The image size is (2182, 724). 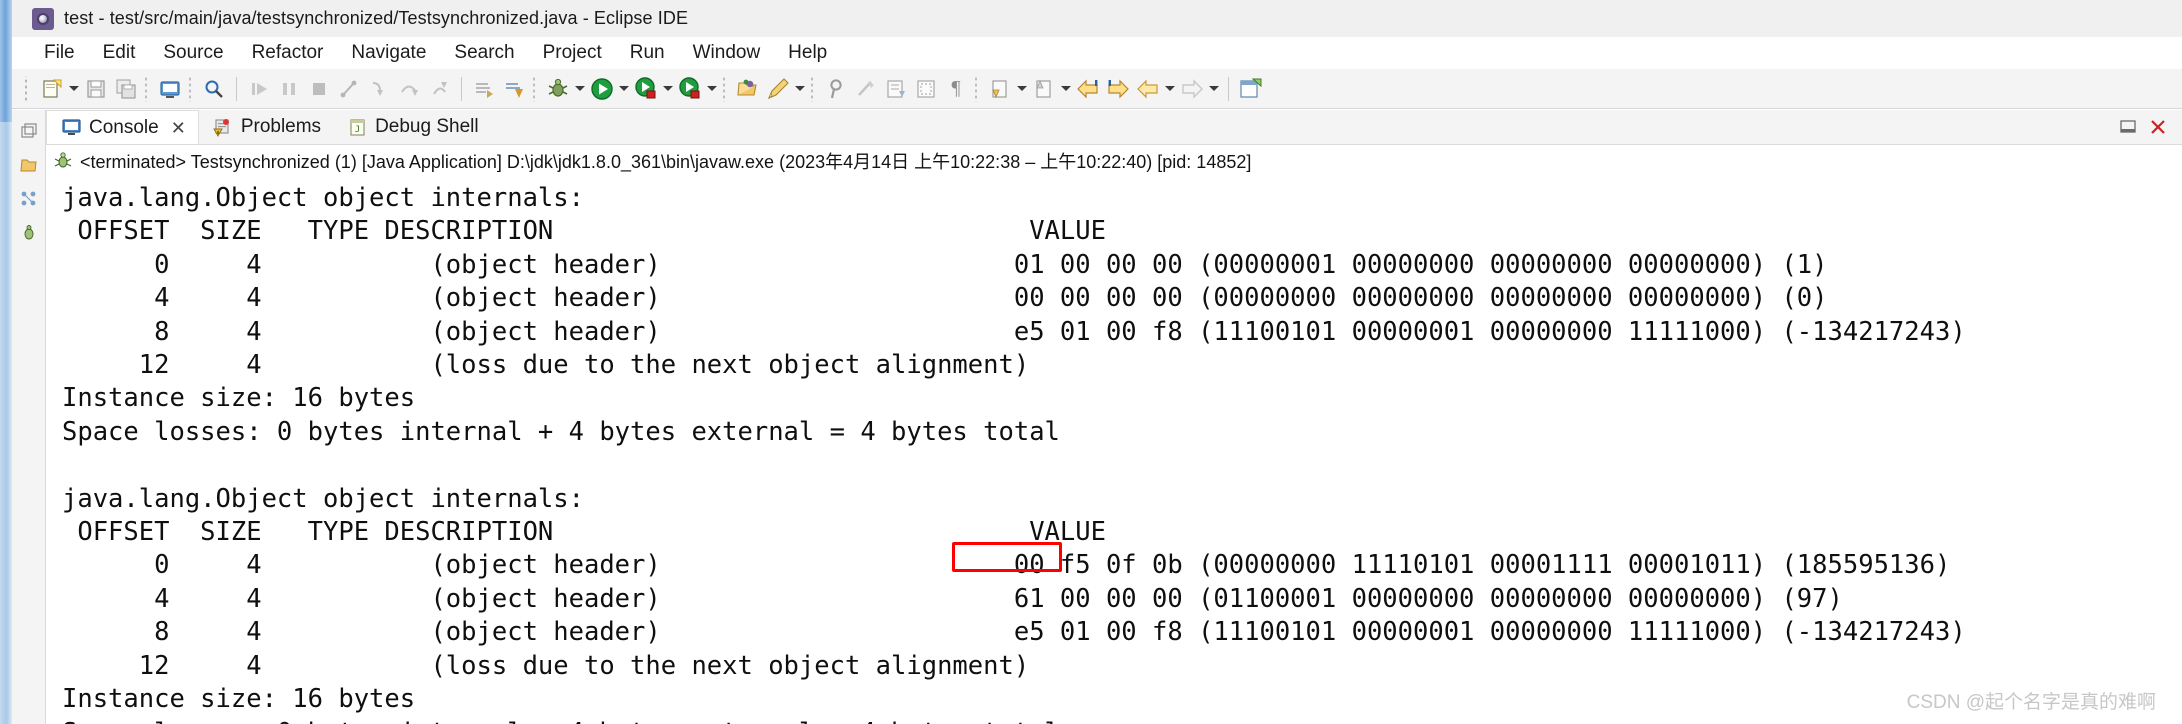 I want to click on restore-perspective-icon, so click(x=29, y=131).